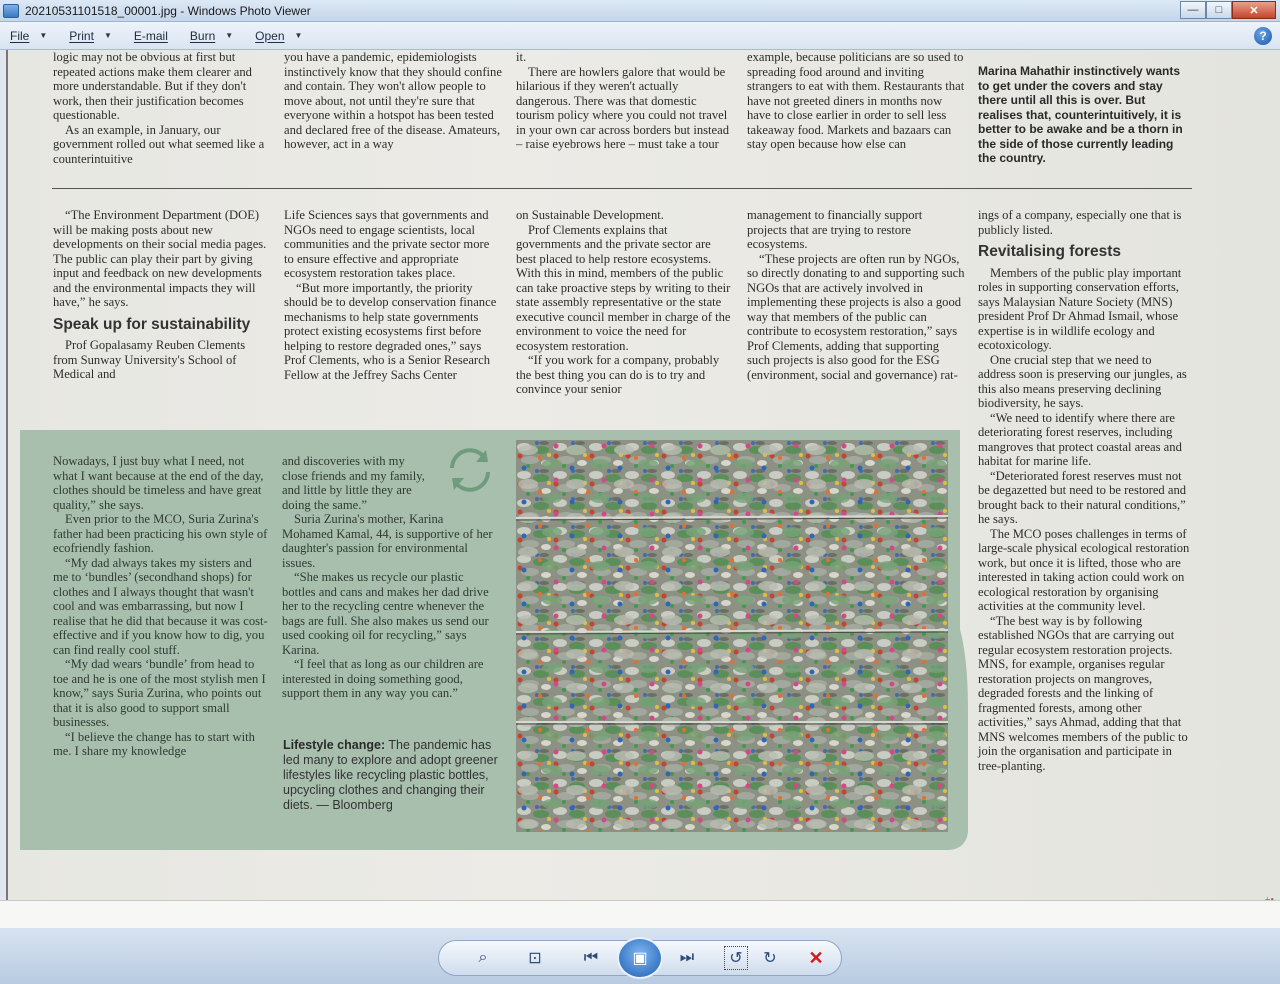 This screenshot has height=984, width=1280. What do you see at coordinates (590, 215) in the screenshot?
I see `paragraph: on Sustainable Development.` at bounding box center [590, 215].